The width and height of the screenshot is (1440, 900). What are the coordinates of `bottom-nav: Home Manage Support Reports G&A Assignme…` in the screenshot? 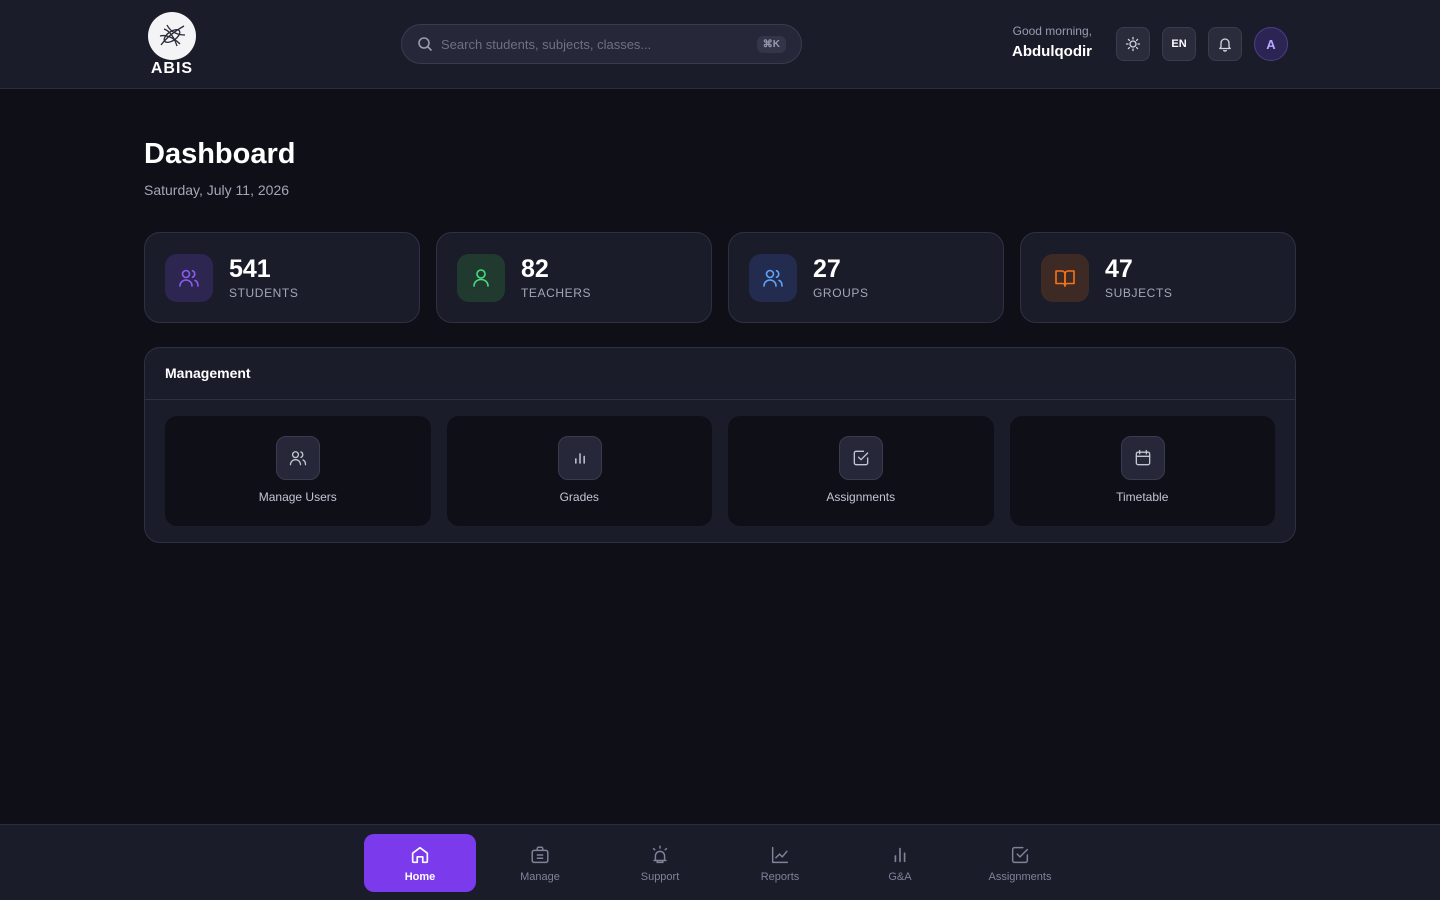 It's located at (720, 862).